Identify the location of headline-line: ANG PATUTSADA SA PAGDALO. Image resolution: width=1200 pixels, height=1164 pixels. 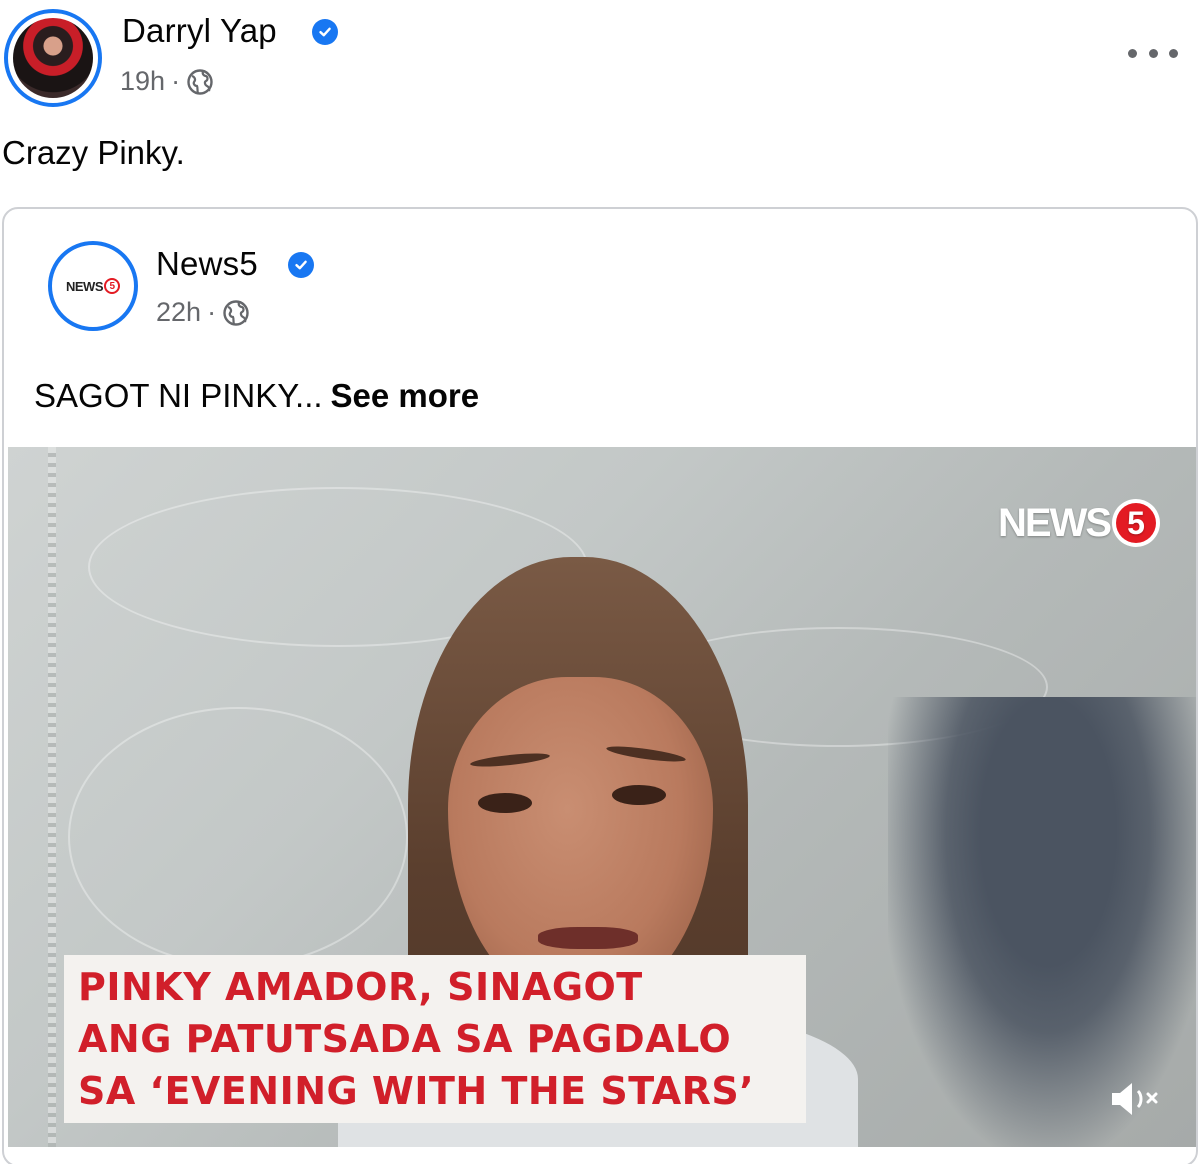
(405, 1039).